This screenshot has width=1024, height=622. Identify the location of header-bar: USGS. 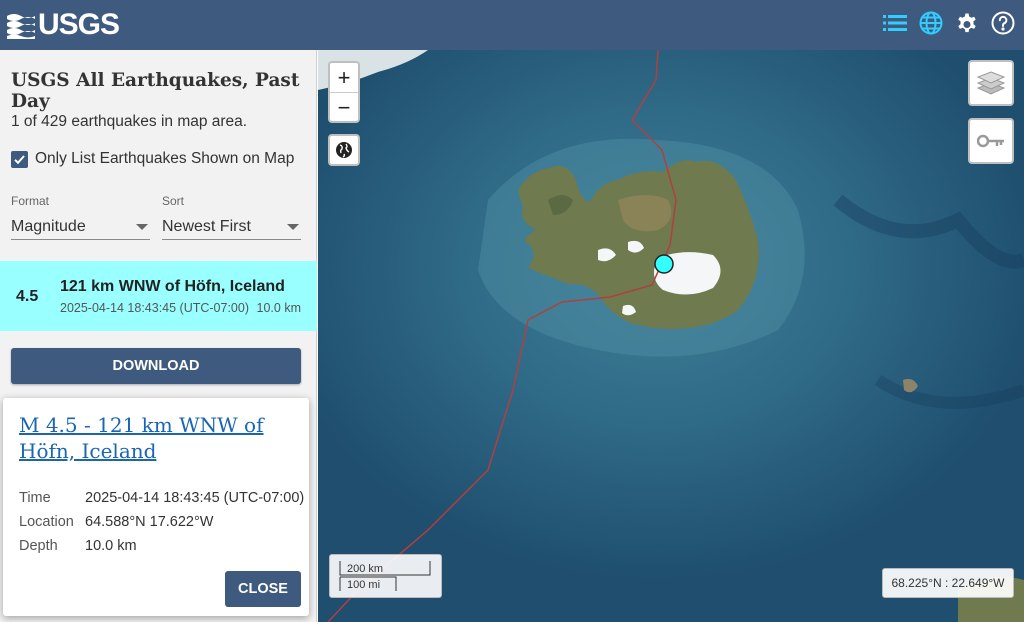
(512, 25).